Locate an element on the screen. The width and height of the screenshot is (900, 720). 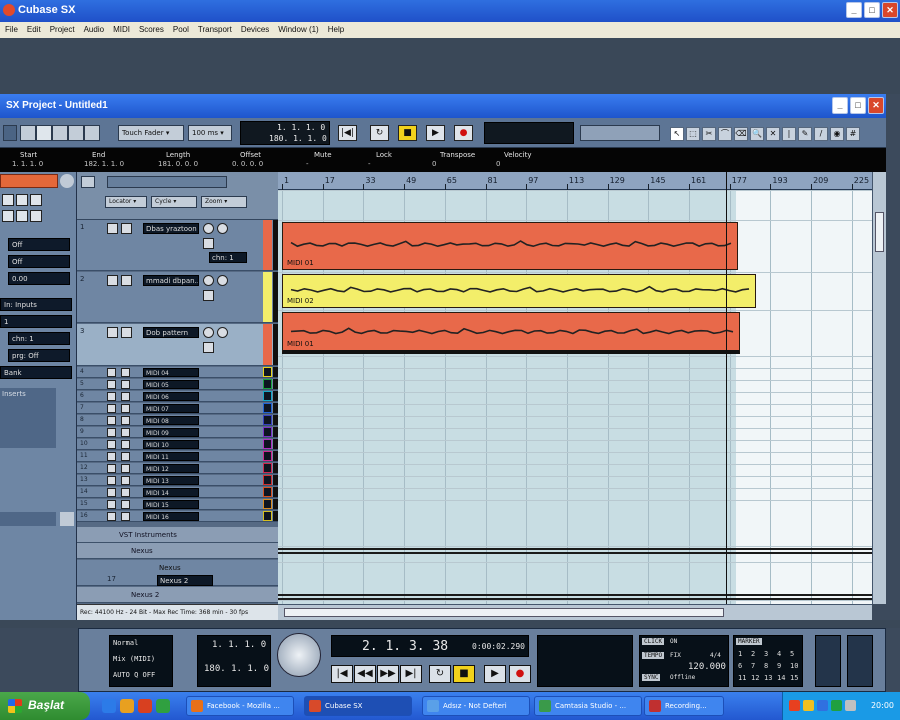
transport-goto-start-button: |◀ is located at coordinates (342, 674).